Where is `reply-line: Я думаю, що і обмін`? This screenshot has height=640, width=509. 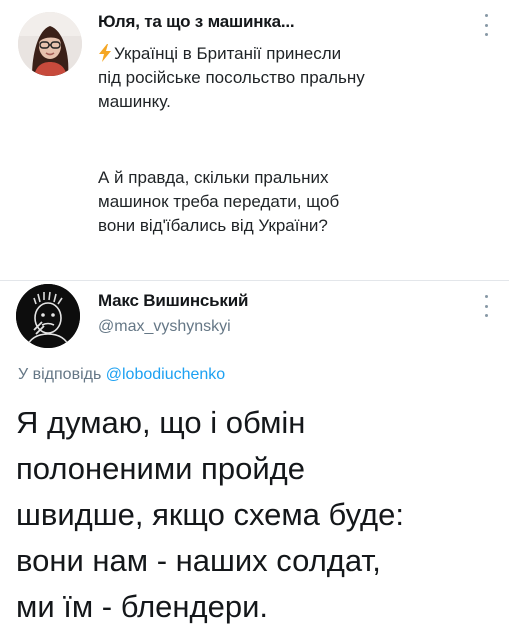 reply-line: Я думаю, що і обмін is located at coordinates (161, 422).